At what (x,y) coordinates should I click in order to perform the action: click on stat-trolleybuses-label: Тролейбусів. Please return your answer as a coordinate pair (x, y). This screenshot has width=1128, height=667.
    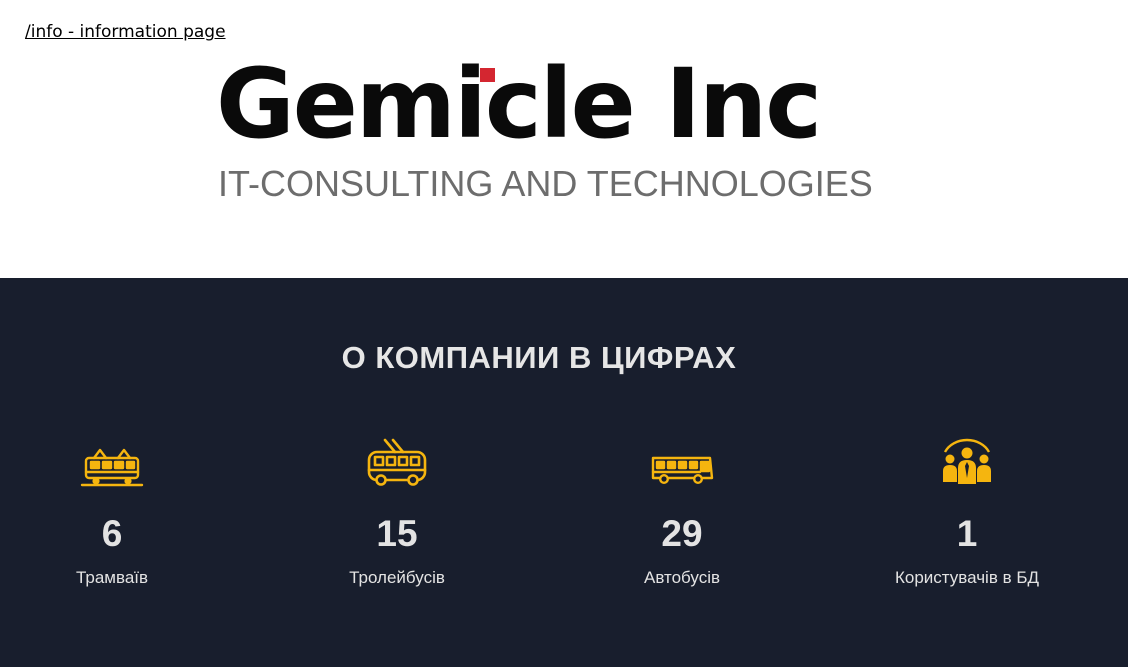
    Looking at the image, I should click on (397, 577).